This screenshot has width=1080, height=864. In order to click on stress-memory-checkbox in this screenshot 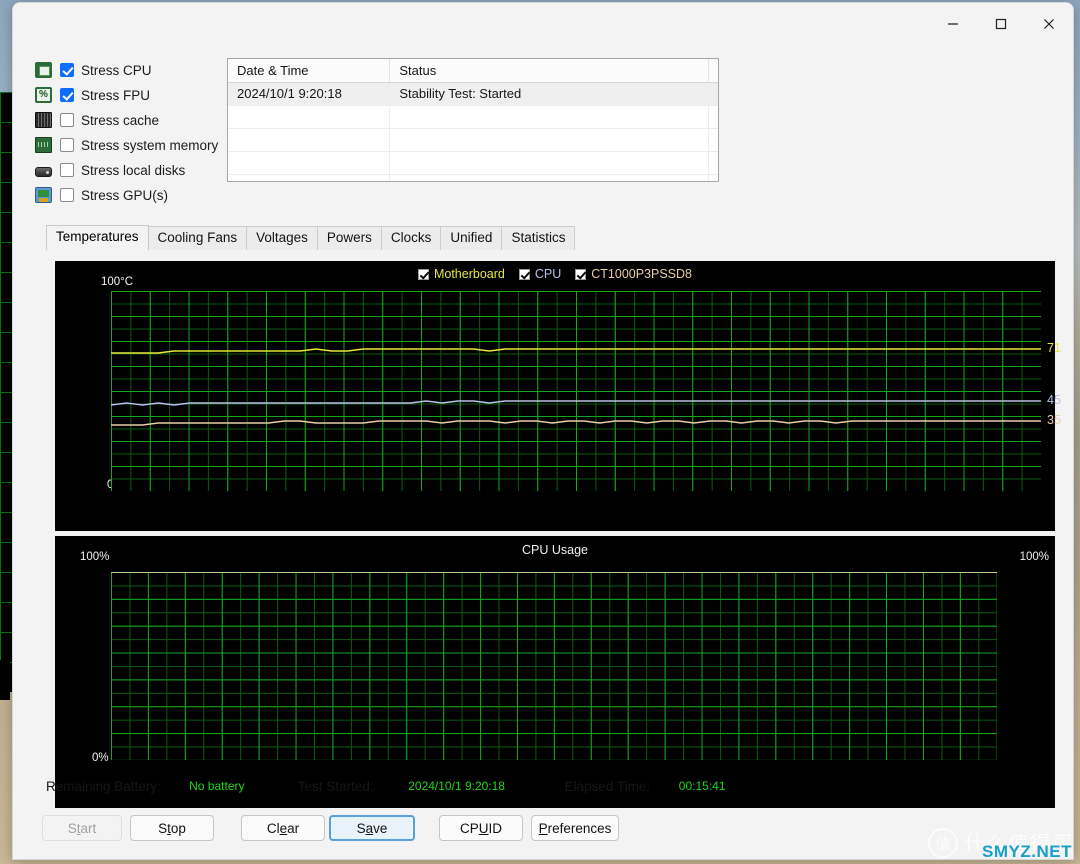, I will do `click(67, 145)`.